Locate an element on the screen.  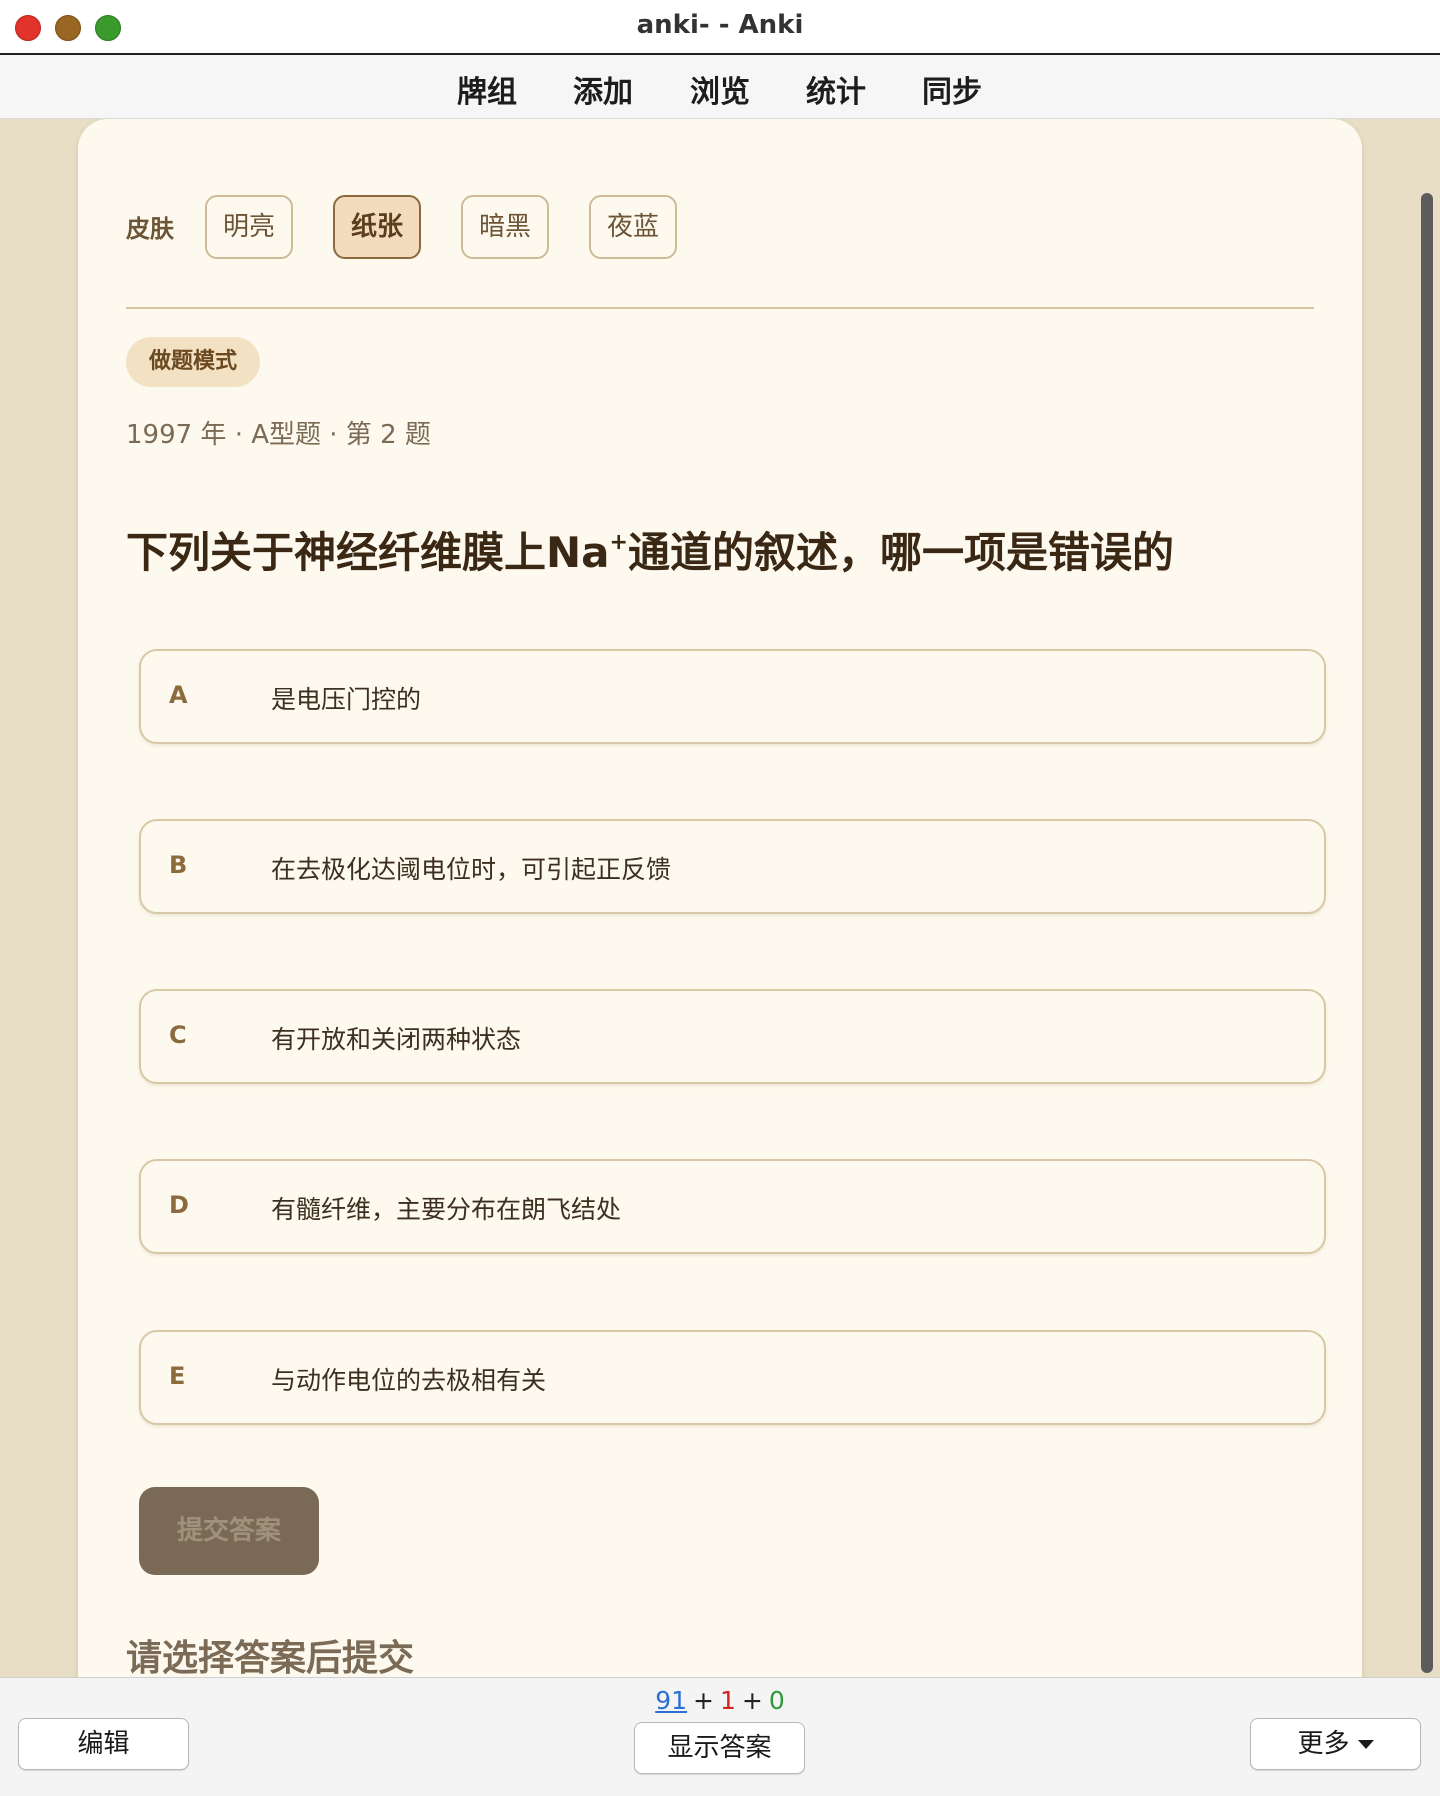
scrollbar is located at coordinates (1427, 933).